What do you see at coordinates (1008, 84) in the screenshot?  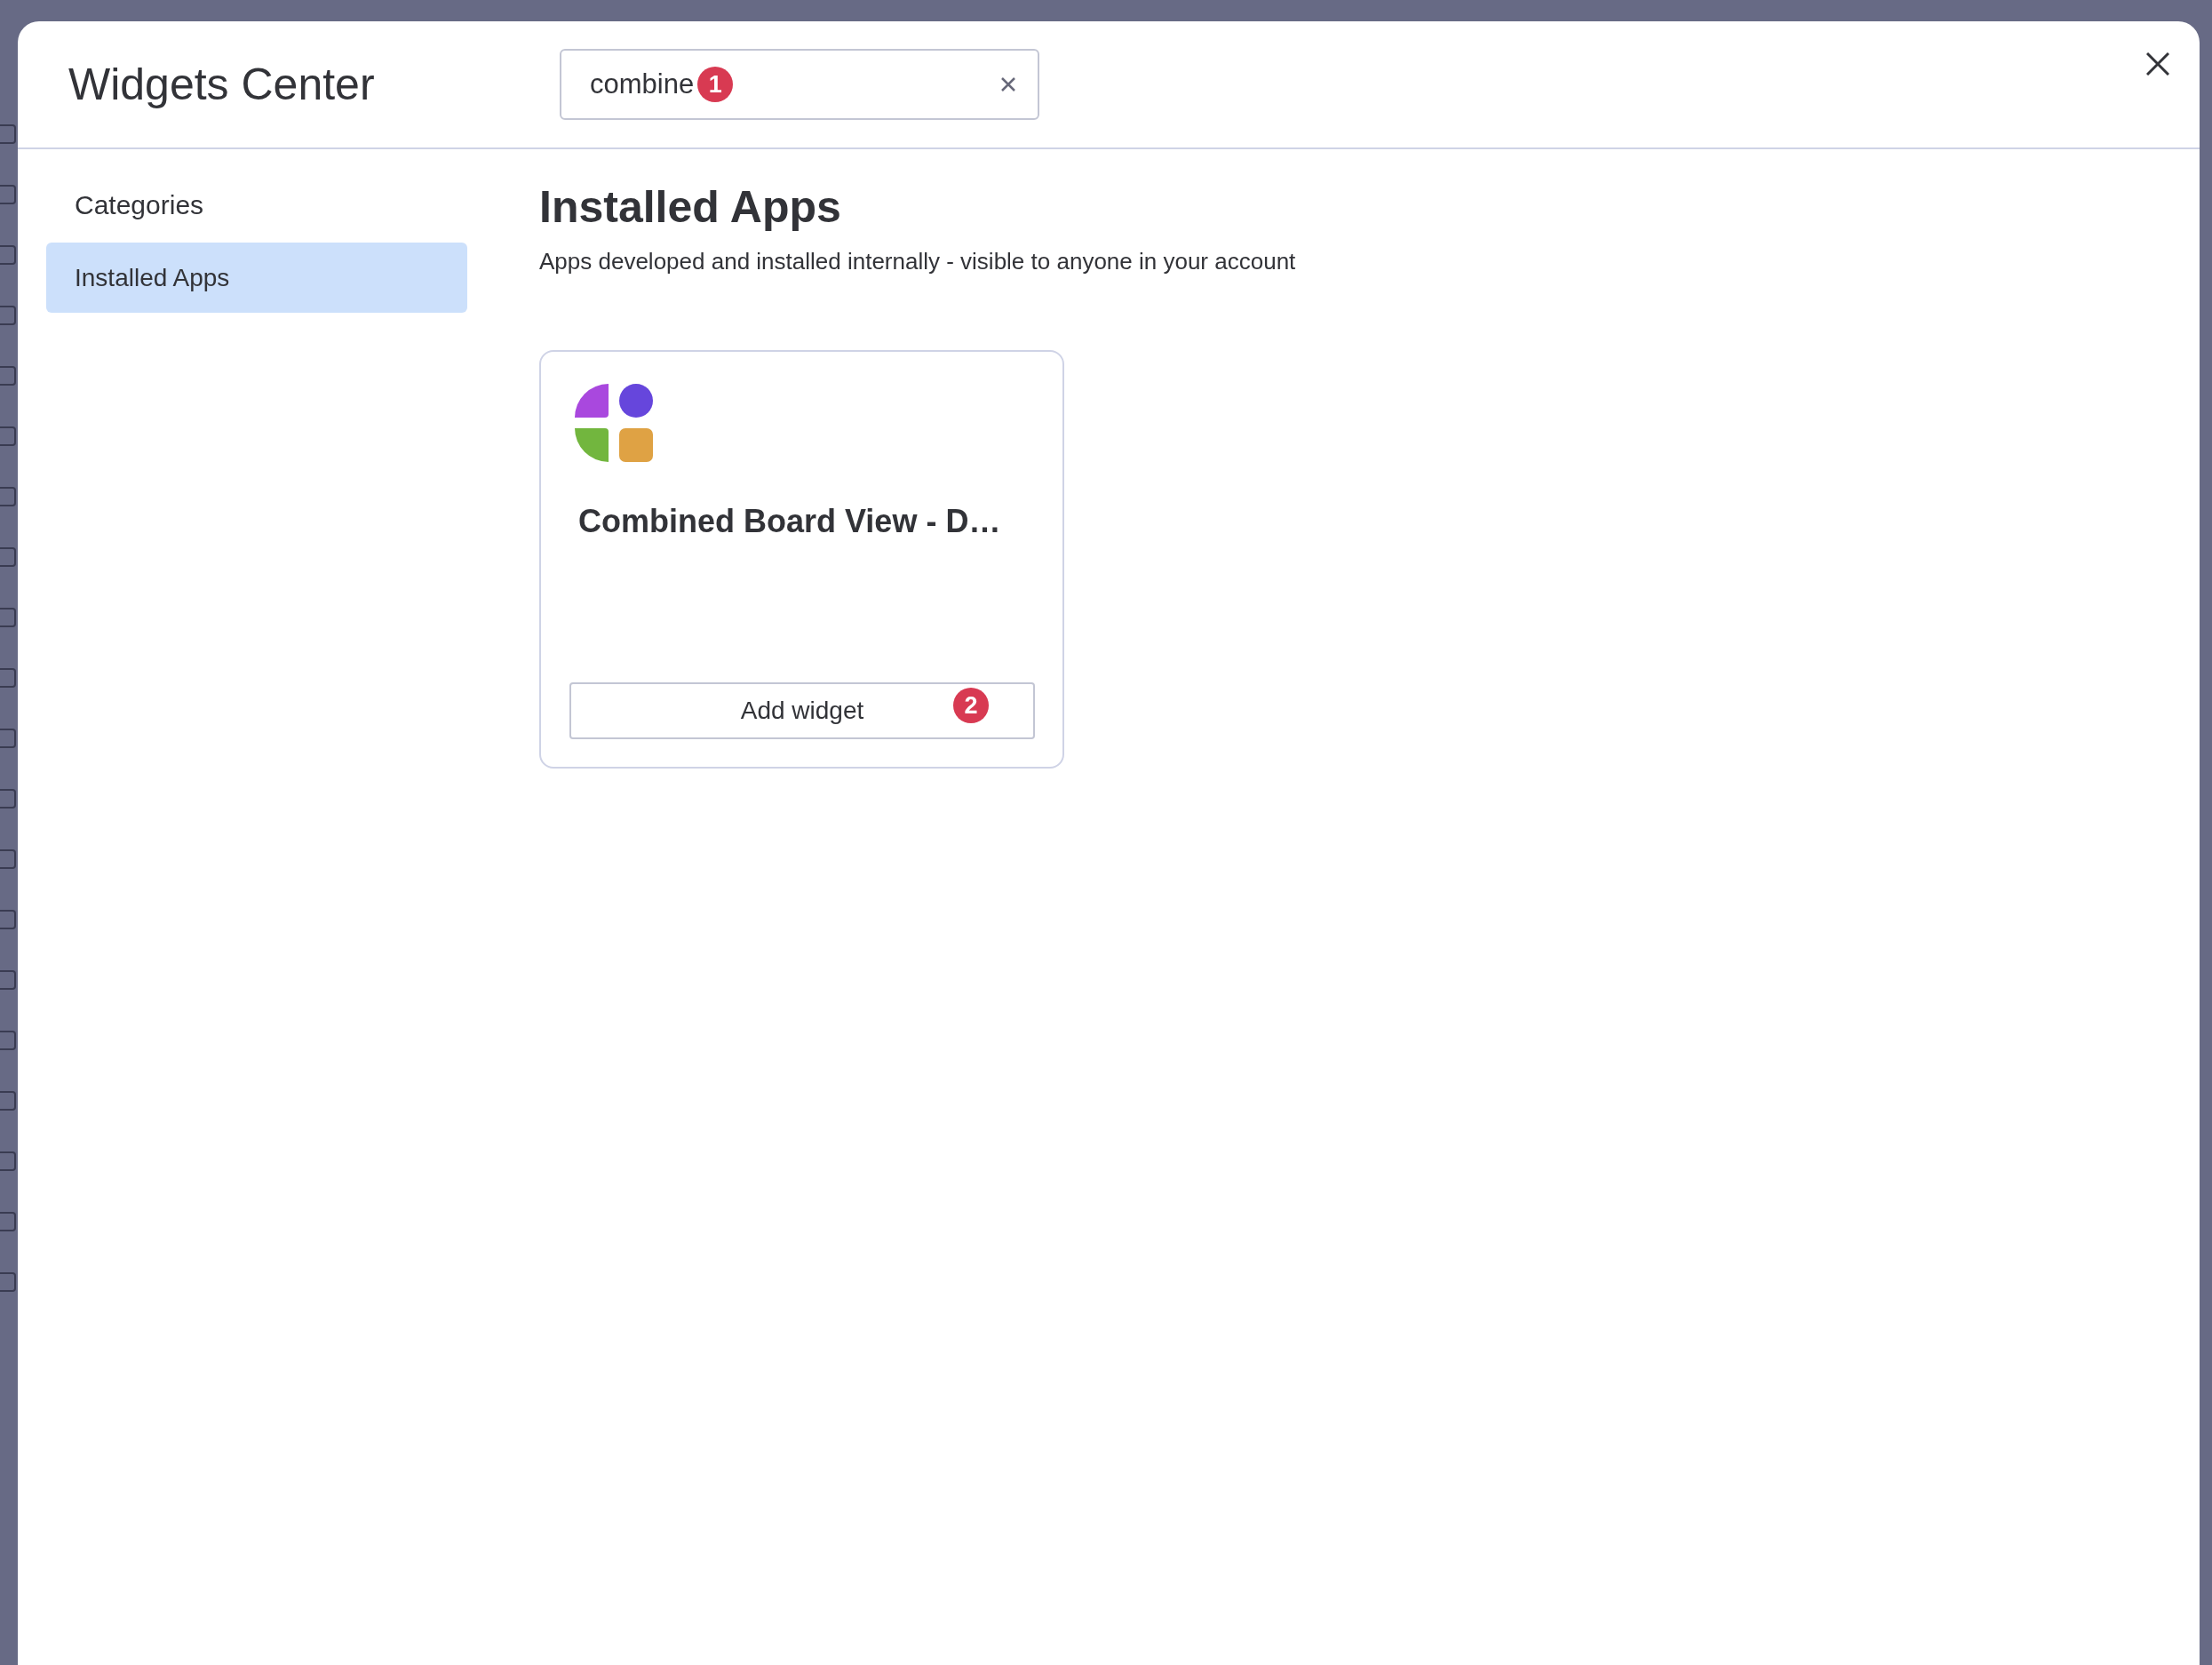 I see `clear-icon` at bounding box center [1008, 84].